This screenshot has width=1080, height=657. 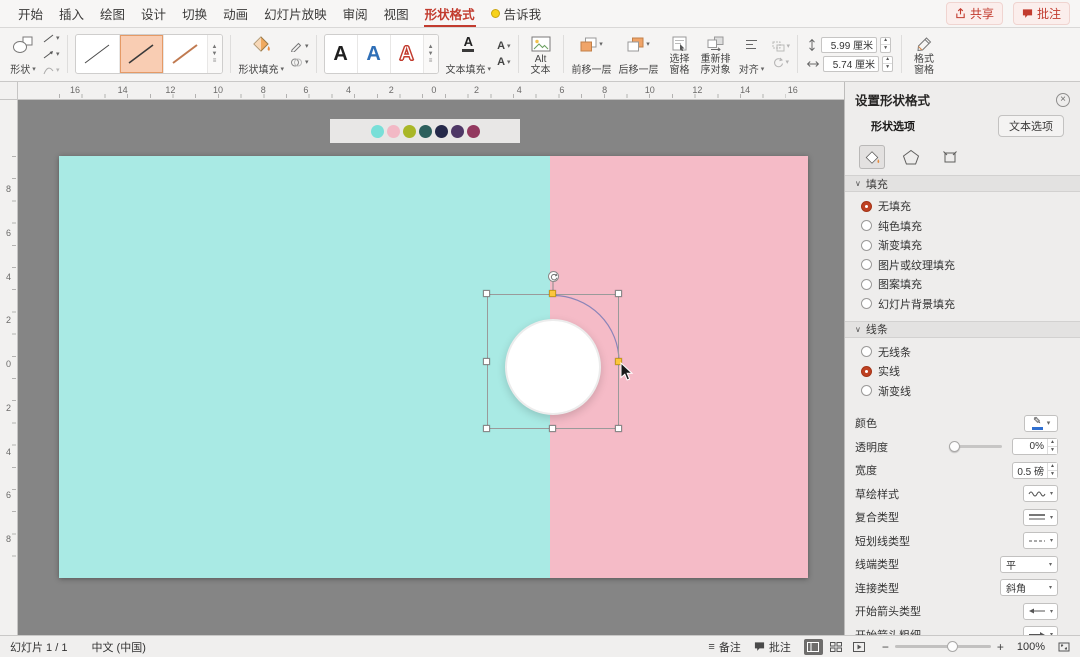 What do you see at coordinates (9, 367) in the screenshot?
I see `vertical-ruler: 8 6 4 2 0 2 4 6 8` at bounding box center [9, 367].